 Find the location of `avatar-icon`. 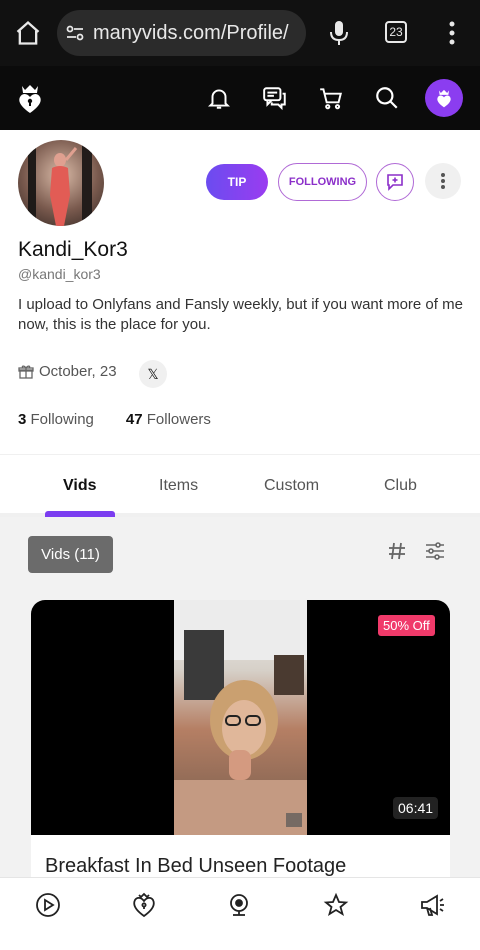

avatar-icon is located at coordinates (444, 98).